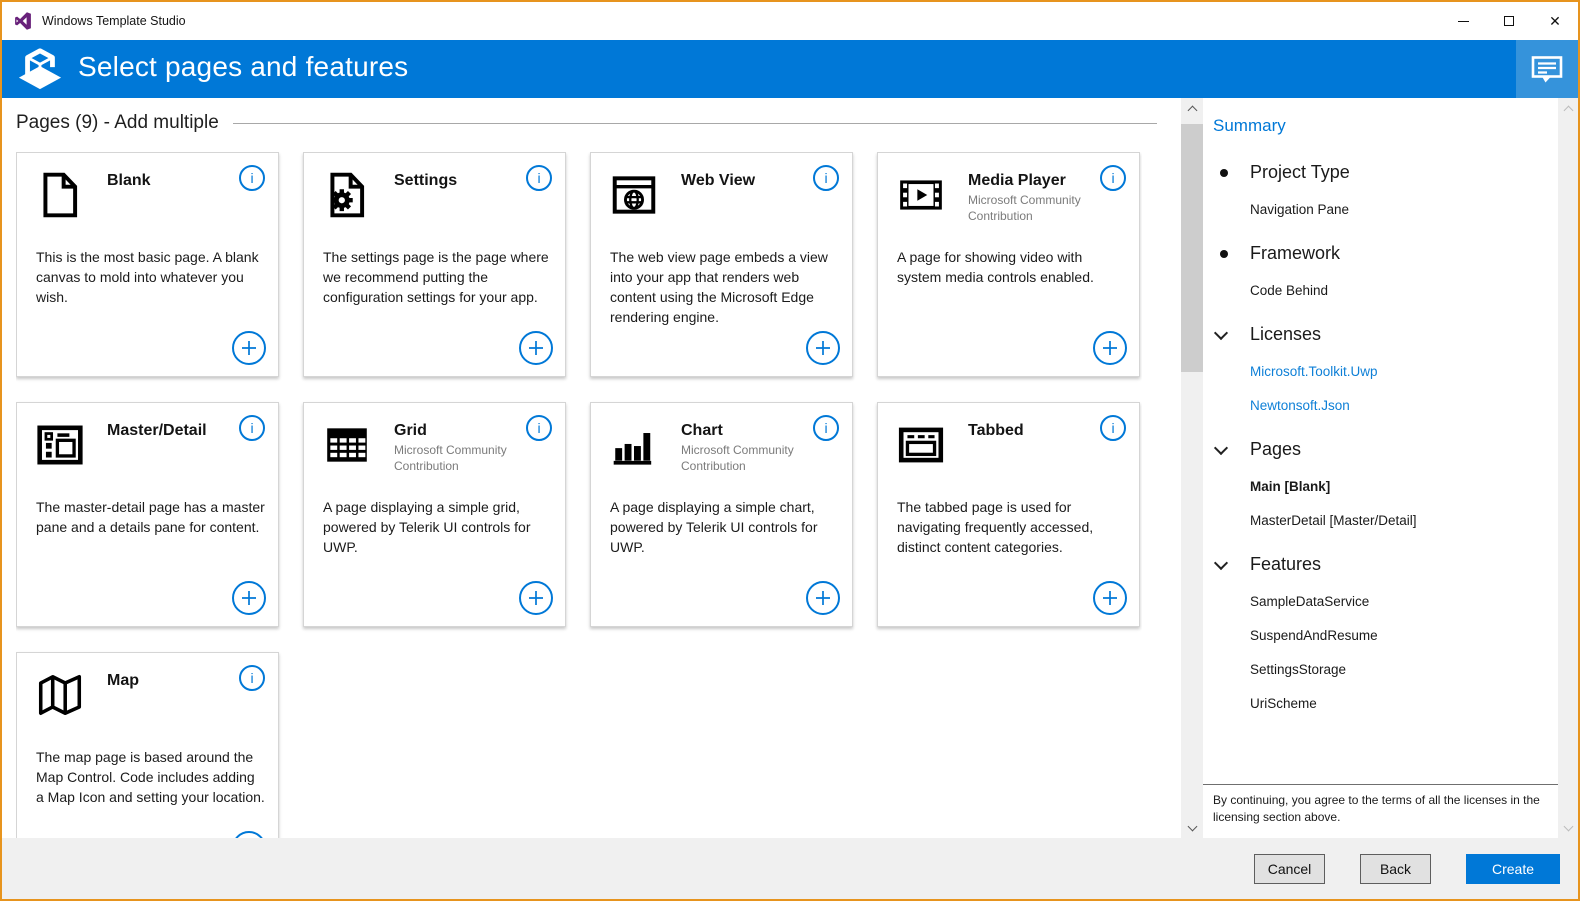  Describe the element at coordinates (694, 123) in the screenshot. I see `section-divider` at that location.